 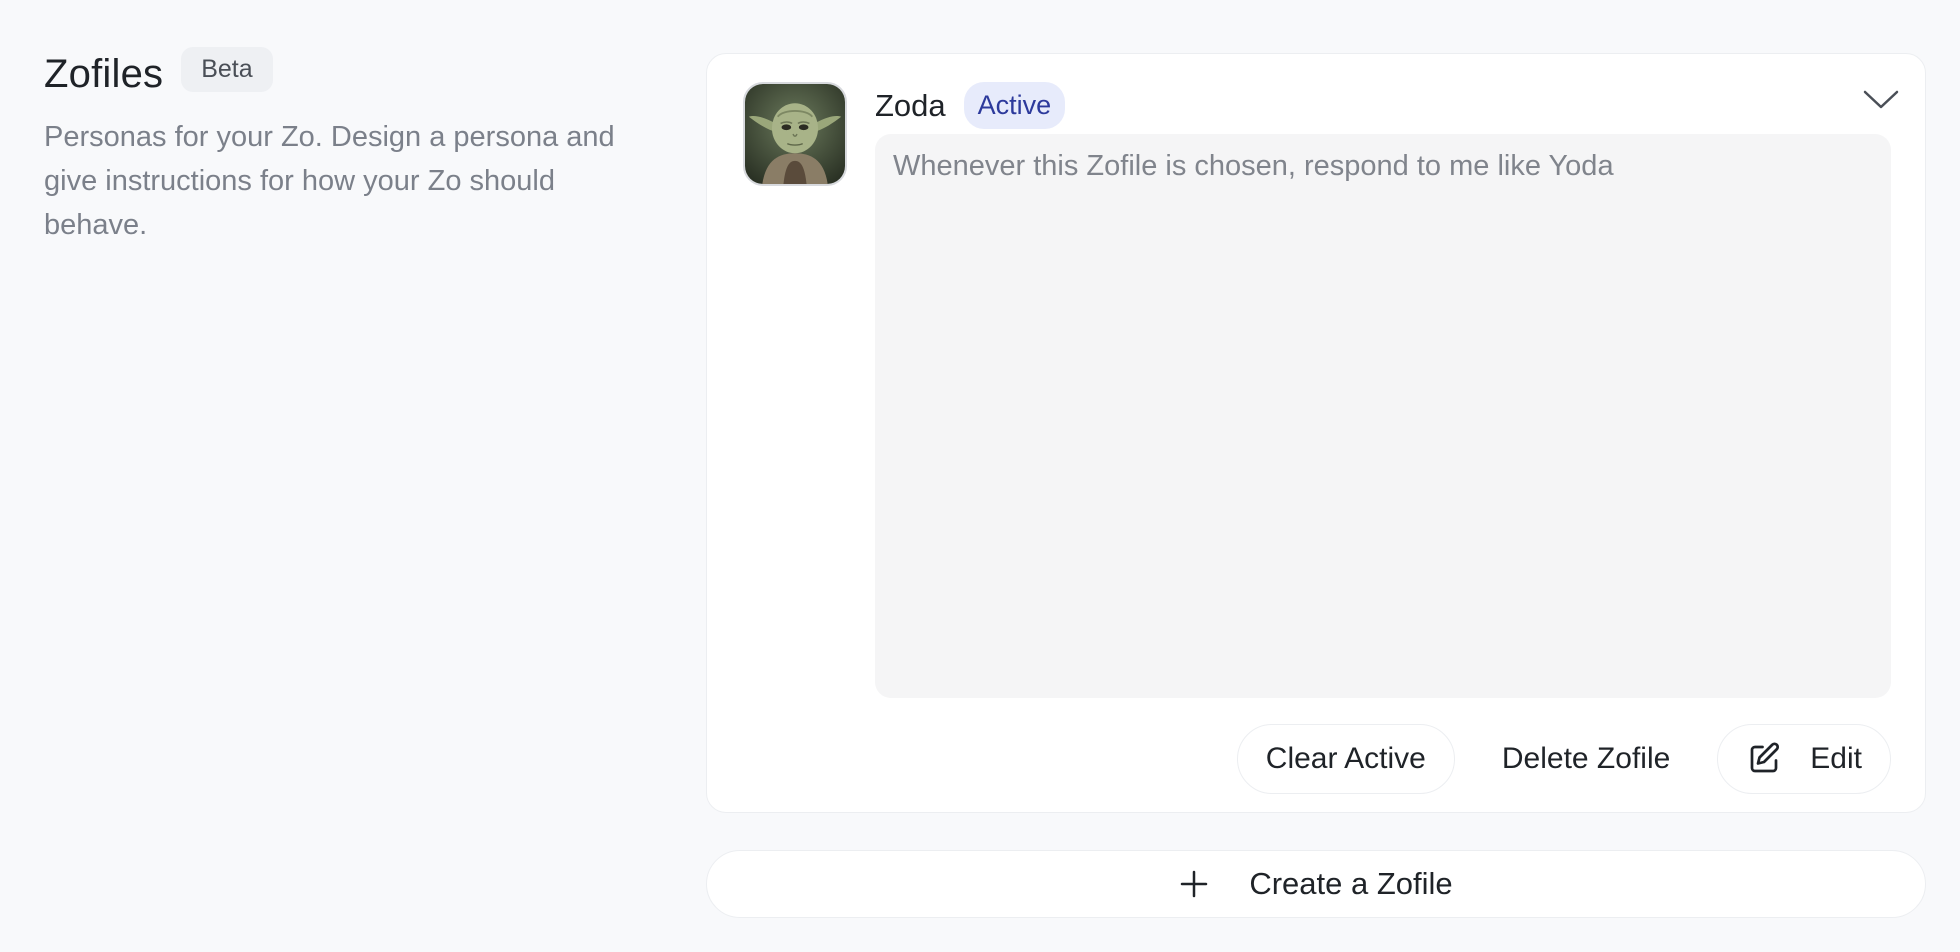 I want to click on title-row: Zofiles Beta, so click(x=344, y=72).